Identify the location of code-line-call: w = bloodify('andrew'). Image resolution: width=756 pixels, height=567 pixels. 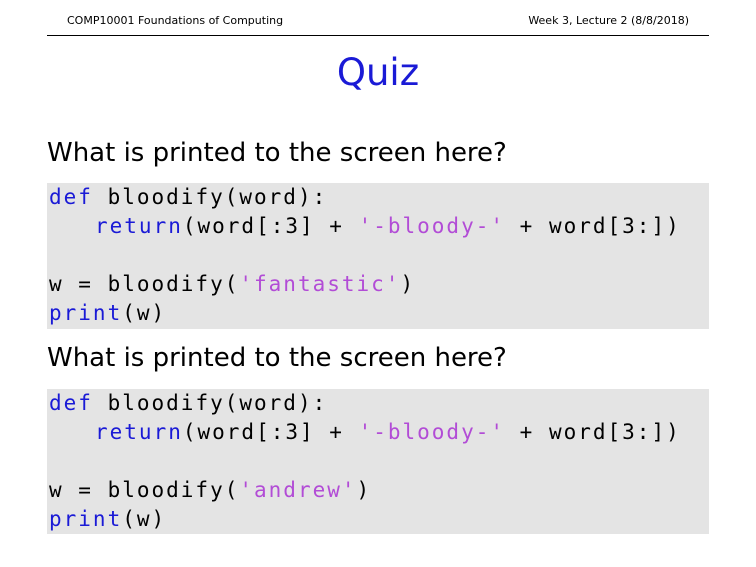
(210, 490).